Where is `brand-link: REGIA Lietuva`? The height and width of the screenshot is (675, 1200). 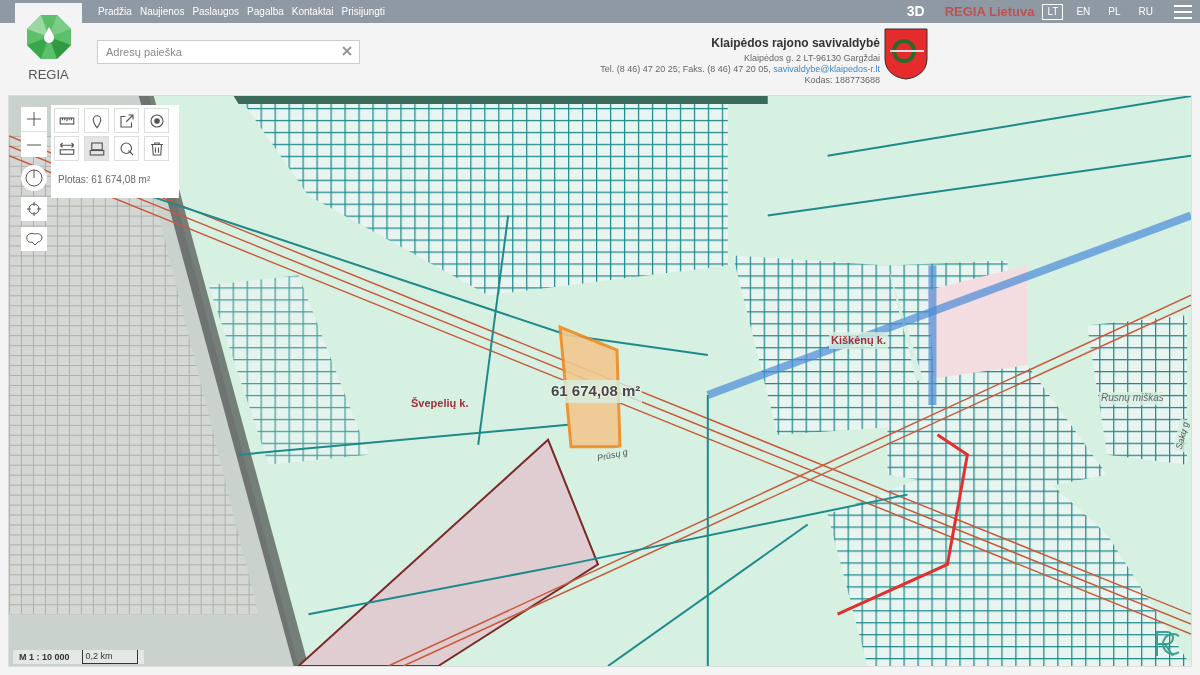
brand-link: REGIA Lietuva is located at coordinates (989, 11).